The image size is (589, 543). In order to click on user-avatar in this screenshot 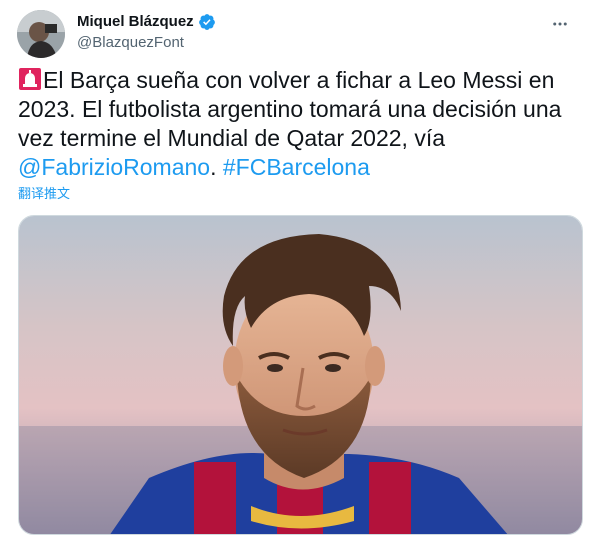, I will do `click(41, 34)`.